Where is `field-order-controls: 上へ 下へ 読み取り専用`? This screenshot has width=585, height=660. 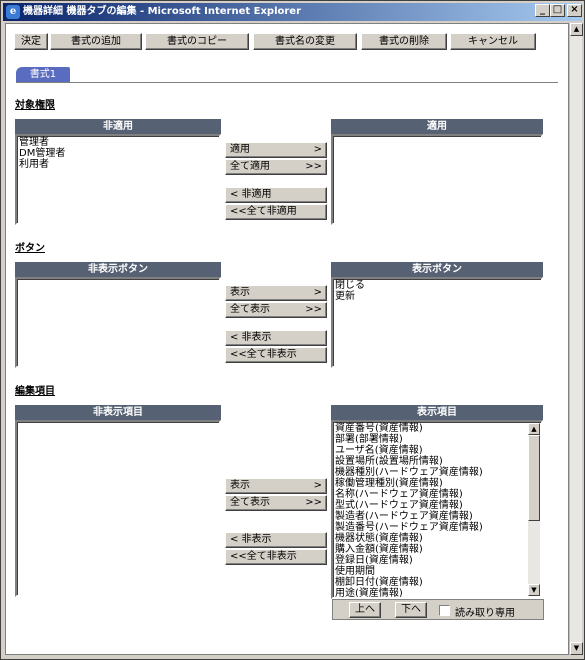
field-order-controls: 上へ 下へ 読み取り専用 is located at coordinates (438, 609).